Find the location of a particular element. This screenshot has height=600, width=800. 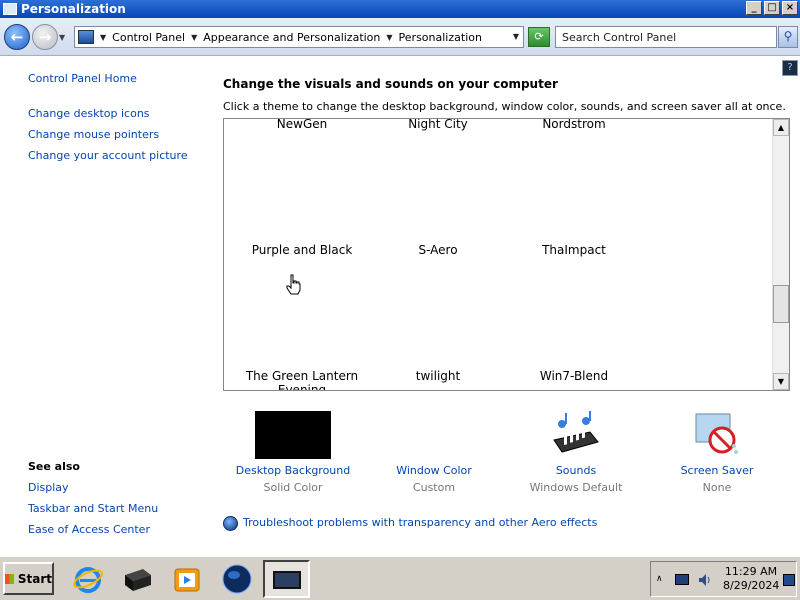

start-label: Start is located at coordinates (34, 578).